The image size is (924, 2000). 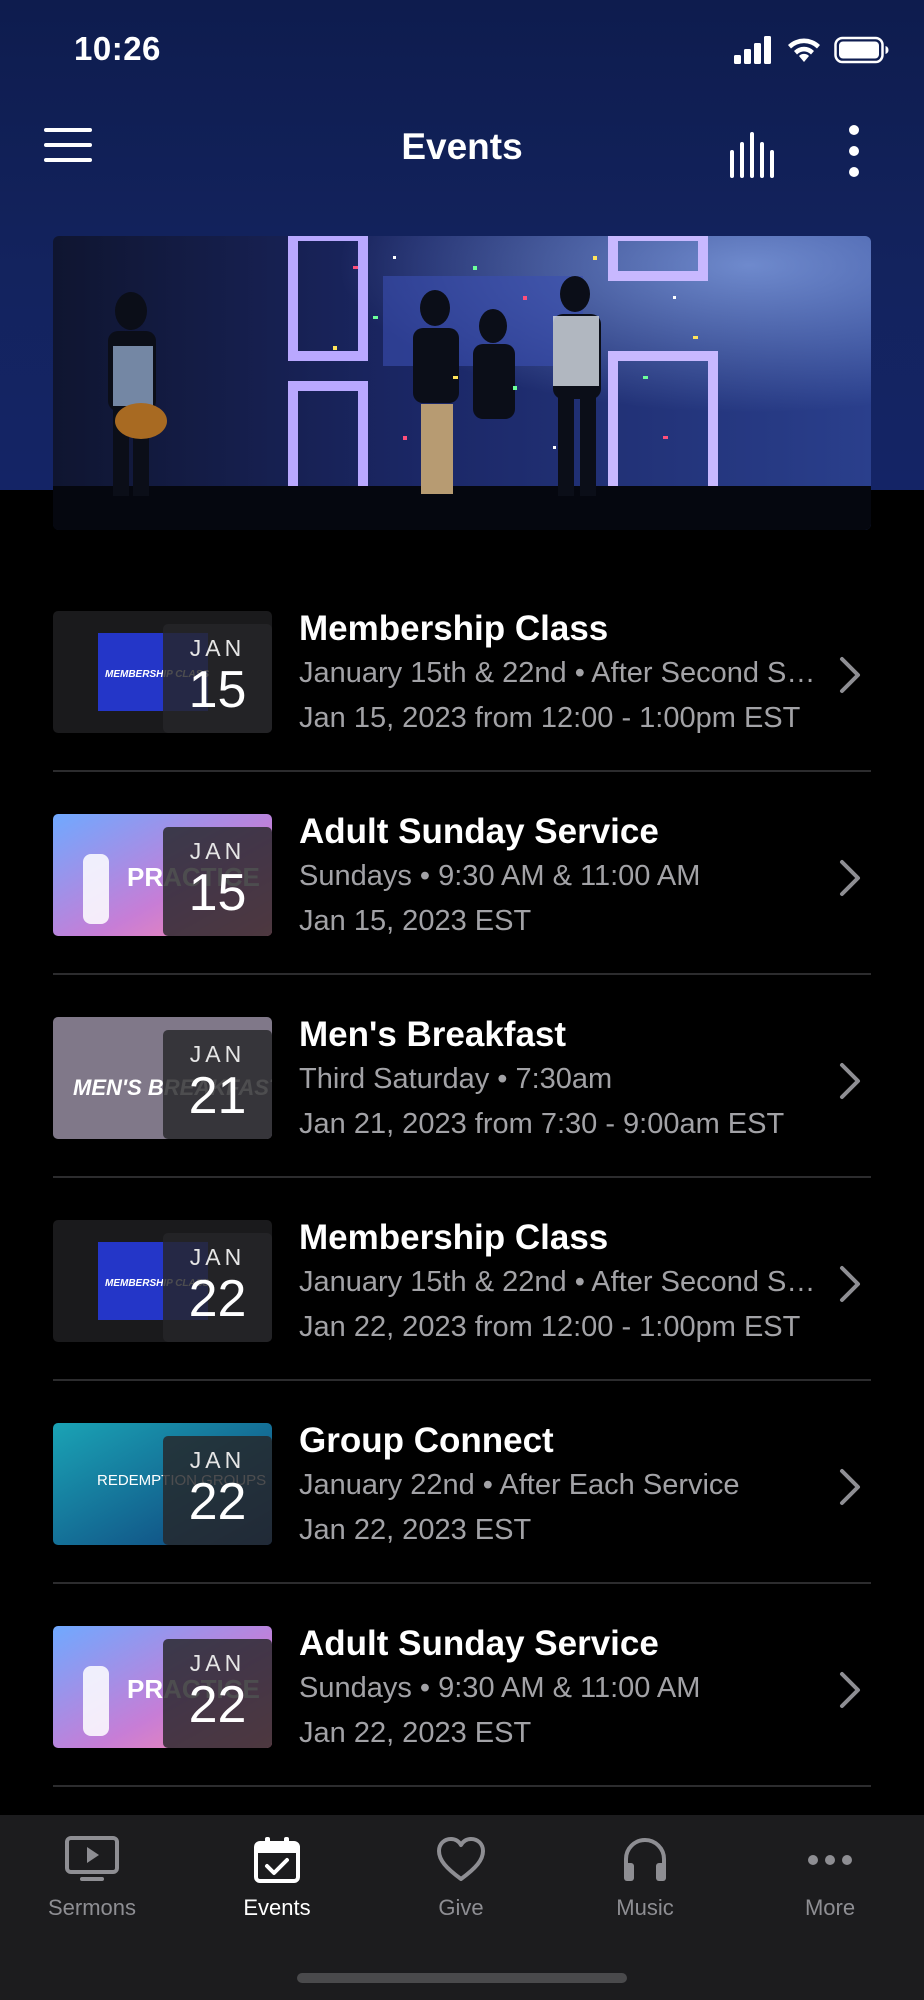 What do you see at coordinates (277, 1907) in the screenshot?
I see `tab-label: Events` at bounding box center [277, 1907].